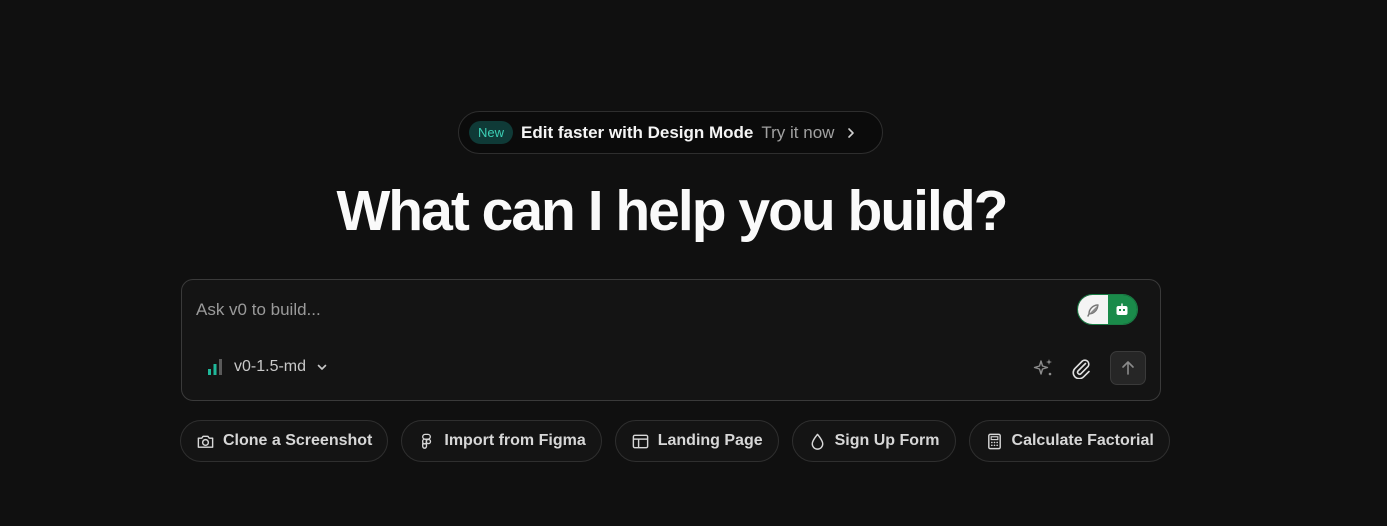 The image size is (1387, 526). Describe the element at coordinates (1082, 440) in the screenshot. I see `chip-label: Calculate Factorial` at that location.